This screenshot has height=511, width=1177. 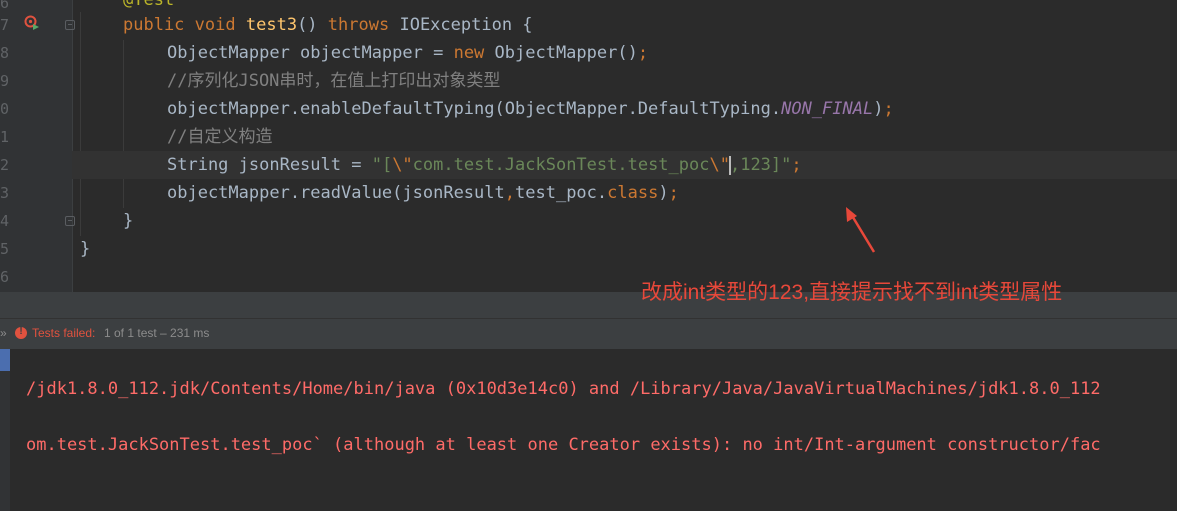 What do you see at coordinates (5, 430) in the screenshot?
I see `console-gutter` at bounding box center [5, 430].